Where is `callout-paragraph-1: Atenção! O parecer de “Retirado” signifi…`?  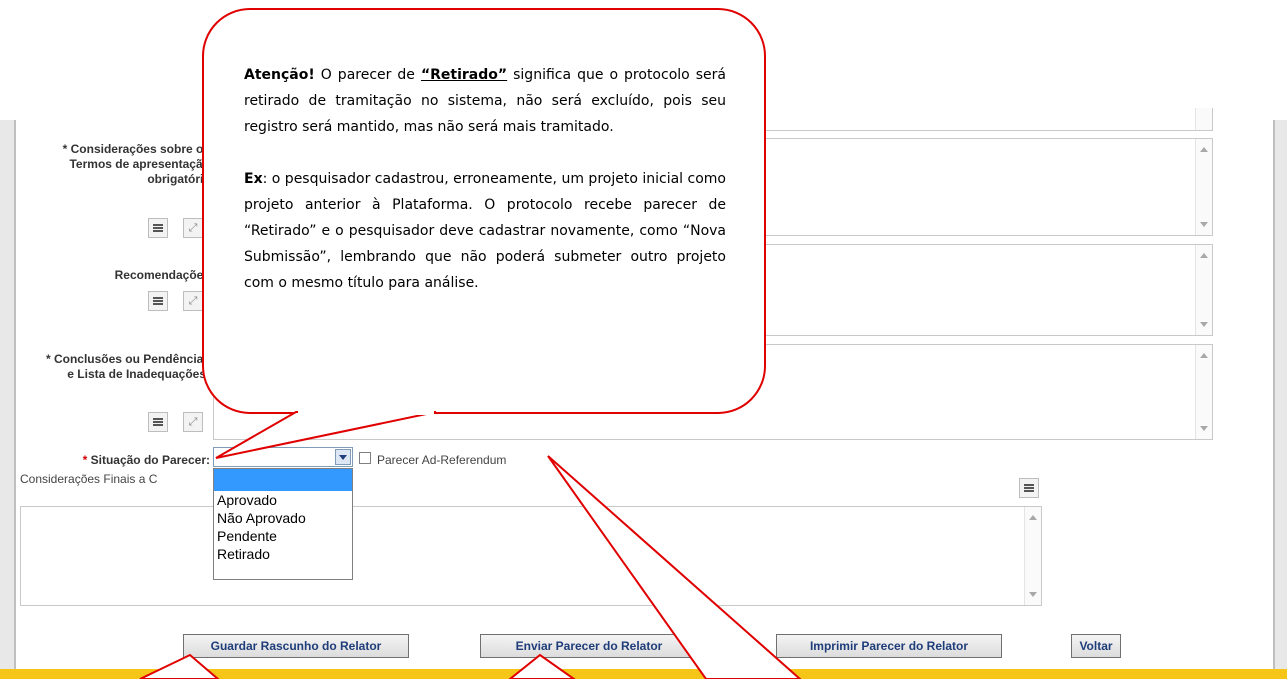 callout-paragraph-1: Atenção! O parecer de “Retirado” signifi… is located at coordinates (485, 101).